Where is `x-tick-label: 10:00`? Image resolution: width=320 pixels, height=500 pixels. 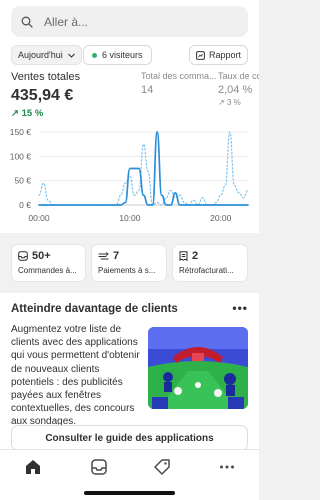
x-tick-label: 10:00 is located at coordinates (130, 218).